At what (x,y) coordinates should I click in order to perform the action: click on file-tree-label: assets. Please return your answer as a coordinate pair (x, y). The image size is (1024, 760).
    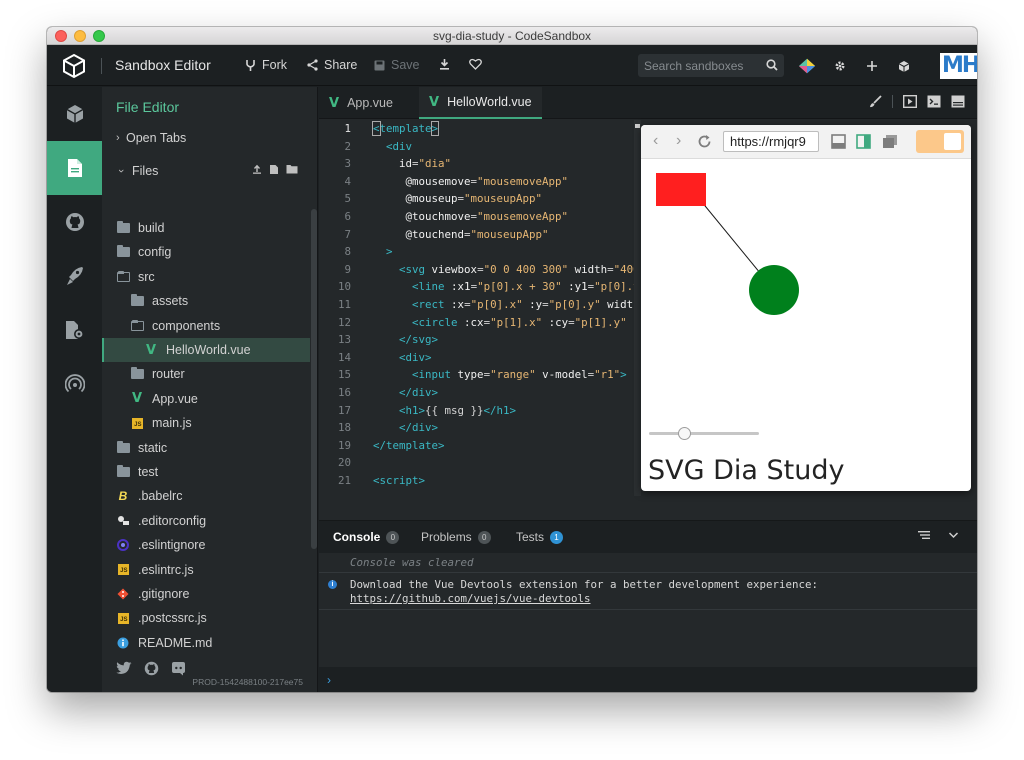
    Looking at the image, I should click on (170, 301).